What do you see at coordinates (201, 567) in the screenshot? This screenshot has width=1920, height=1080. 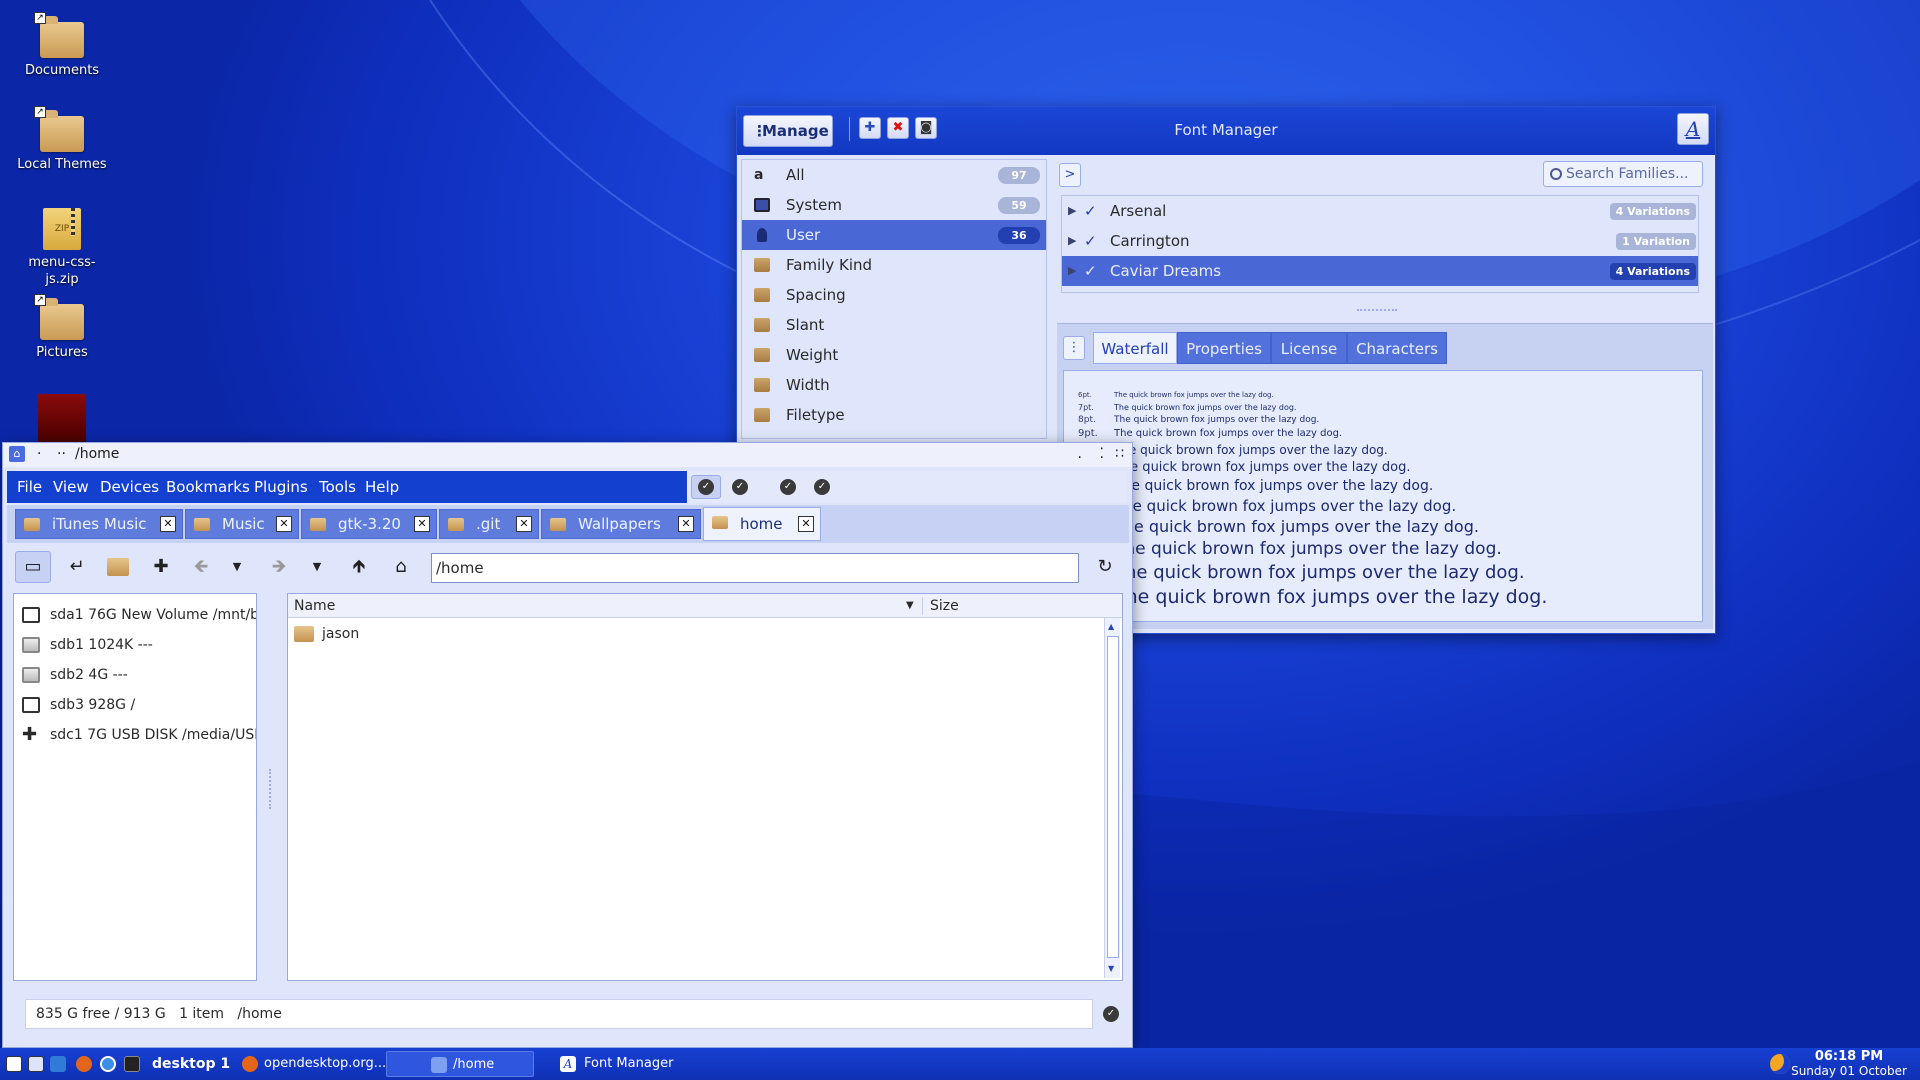 I see `back-icon: 🡸` at bounding box center [201, 567].